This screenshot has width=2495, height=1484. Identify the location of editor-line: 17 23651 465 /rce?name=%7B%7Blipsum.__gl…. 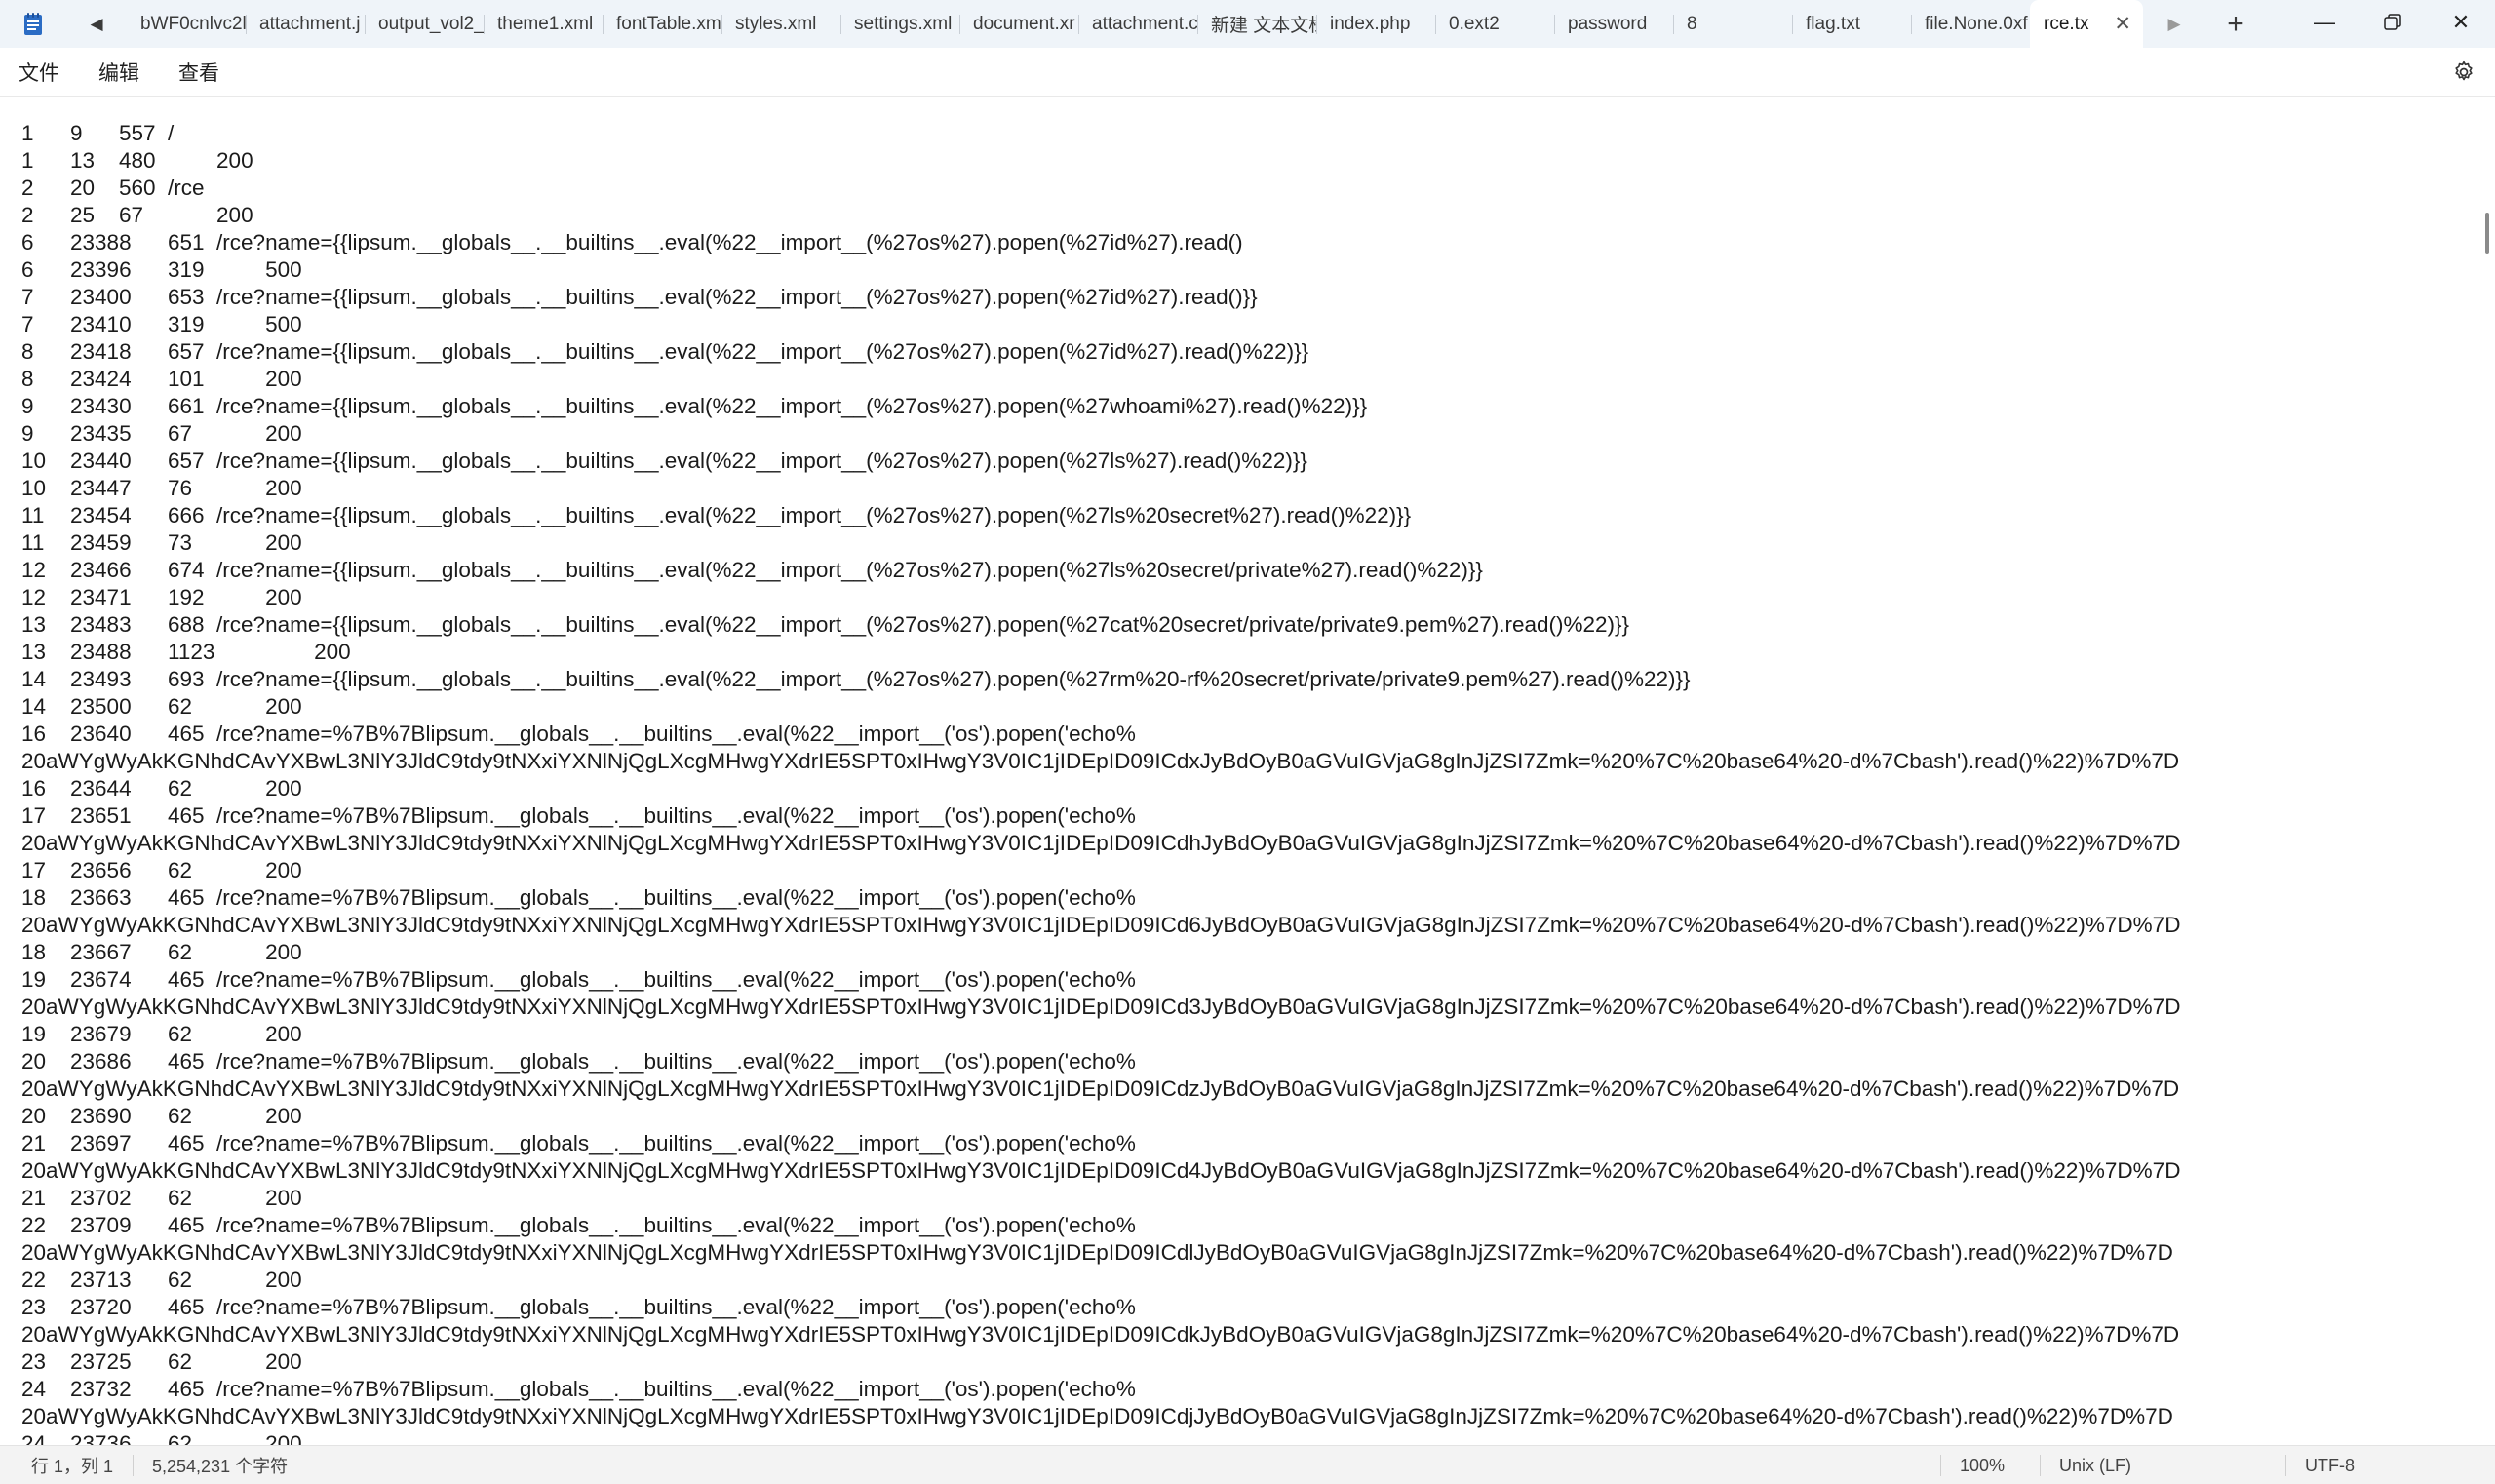
(1238, 816).